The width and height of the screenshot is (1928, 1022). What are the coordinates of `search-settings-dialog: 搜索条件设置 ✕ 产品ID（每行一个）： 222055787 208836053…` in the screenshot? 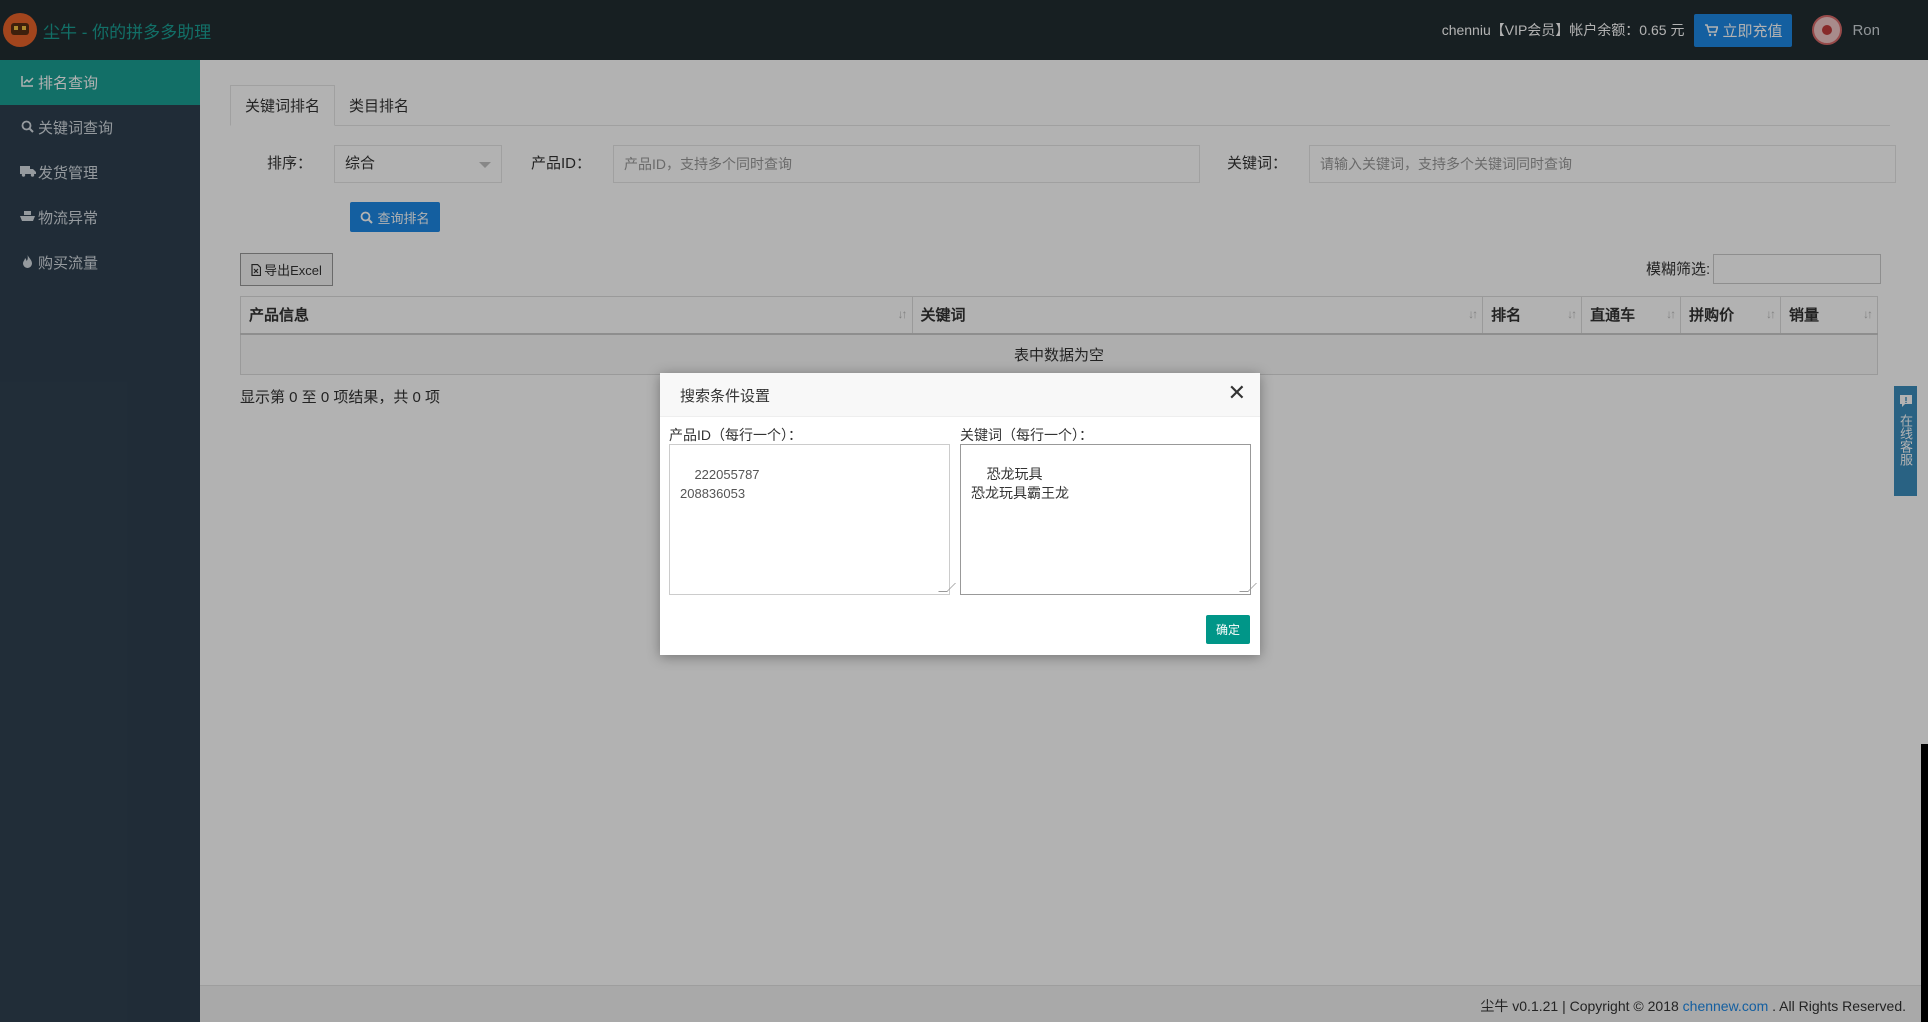 It's located at (960, 514).